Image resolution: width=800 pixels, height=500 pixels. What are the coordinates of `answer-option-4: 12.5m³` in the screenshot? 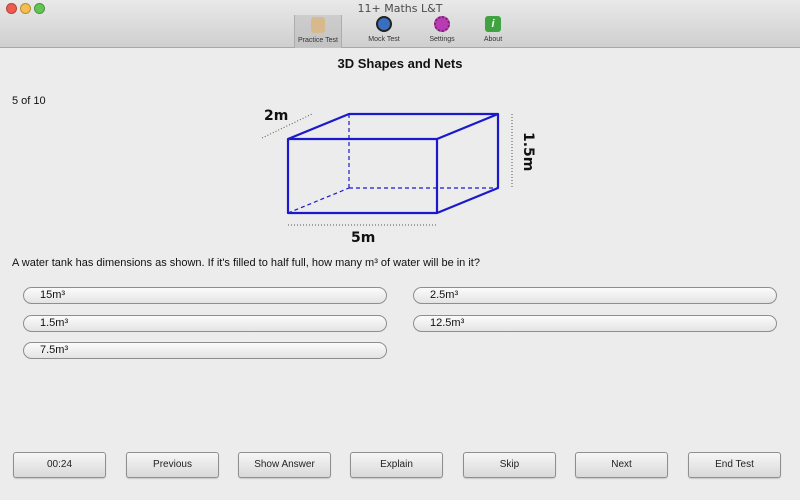 It's located at (595, 323).